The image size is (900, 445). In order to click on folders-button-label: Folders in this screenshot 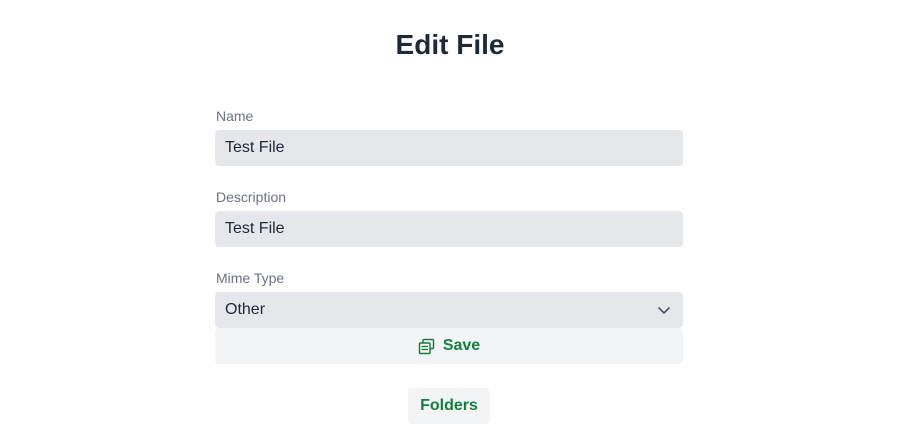, I will do `click(449, 405)`.